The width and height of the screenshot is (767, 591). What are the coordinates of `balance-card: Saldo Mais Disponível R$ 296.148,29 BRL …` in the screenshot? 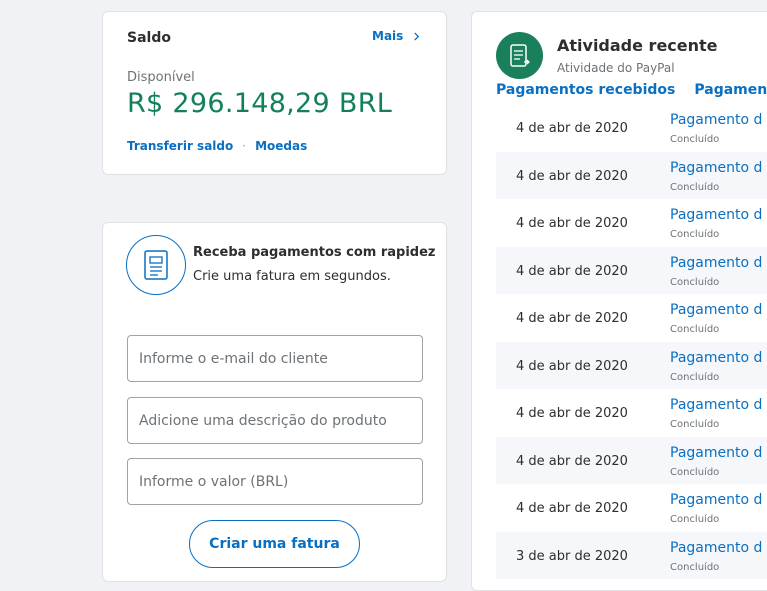 It's located at (274, 93).